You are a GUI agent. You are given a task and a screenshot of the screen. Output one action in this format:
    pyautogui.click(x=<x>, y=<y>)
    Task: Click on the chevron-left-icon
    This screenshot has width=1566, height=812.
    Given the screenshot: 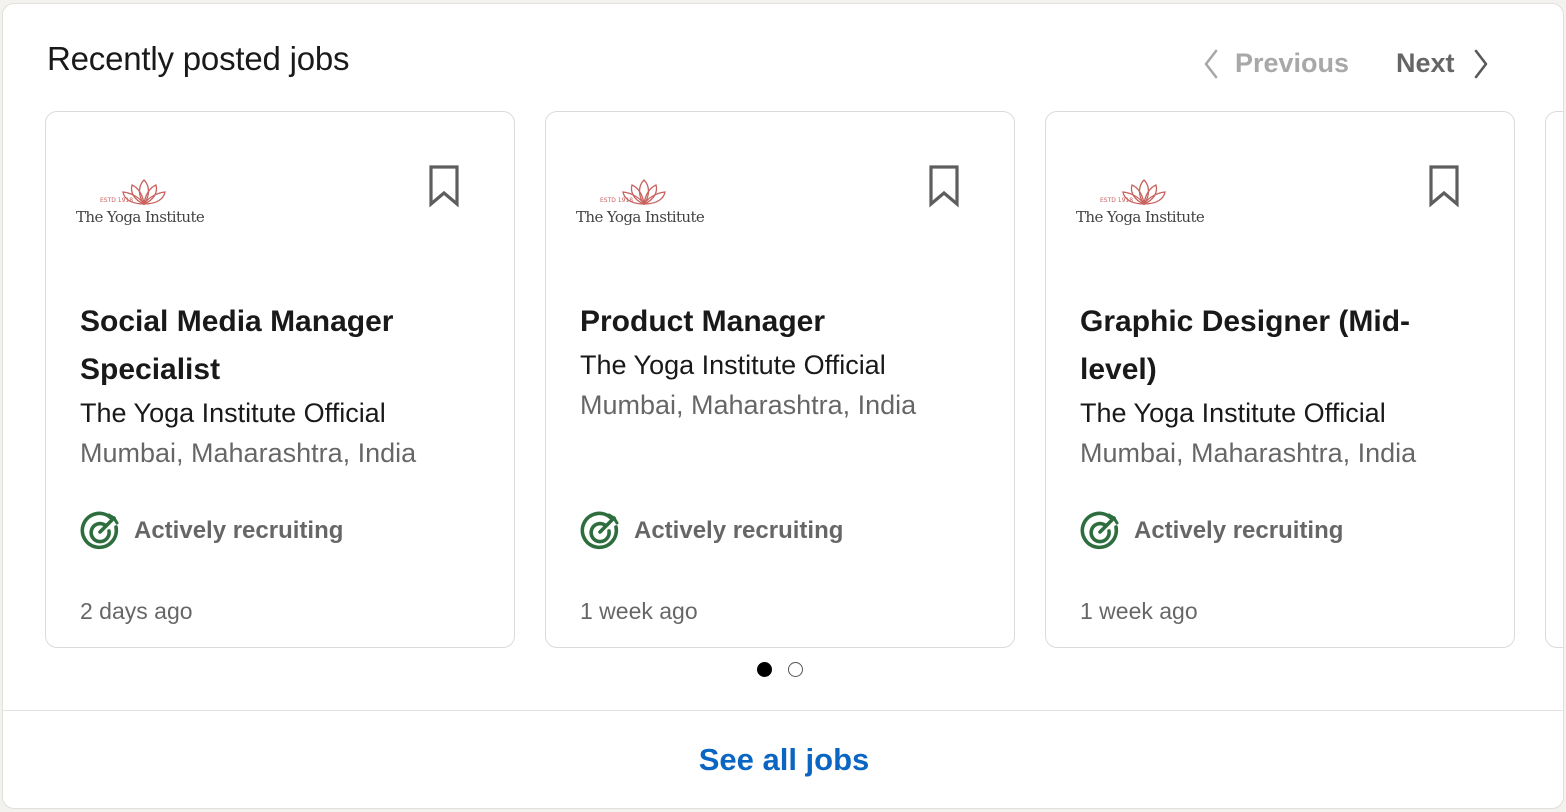 What is the action you would take?
    pyautogui.click(x=1211, y=63)
    